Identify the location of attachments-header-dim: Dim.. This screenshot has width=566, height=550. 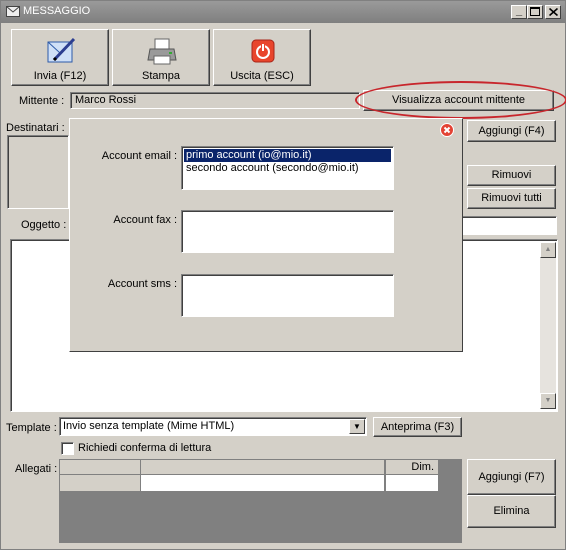
(412, 467).